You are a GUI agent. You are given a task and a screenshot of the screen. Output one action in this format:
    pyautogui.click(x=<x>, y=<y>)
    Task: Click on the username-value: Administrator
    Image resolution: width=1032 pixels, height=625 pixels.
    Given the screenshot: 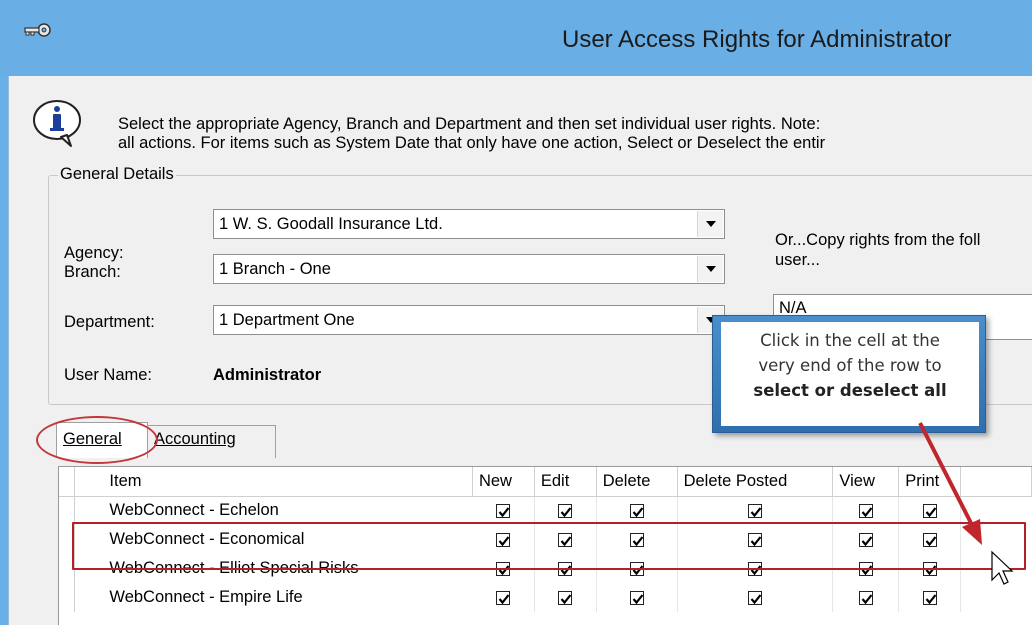 What is the action you would take?
    pyautogui.click(x=267, y=375)
    